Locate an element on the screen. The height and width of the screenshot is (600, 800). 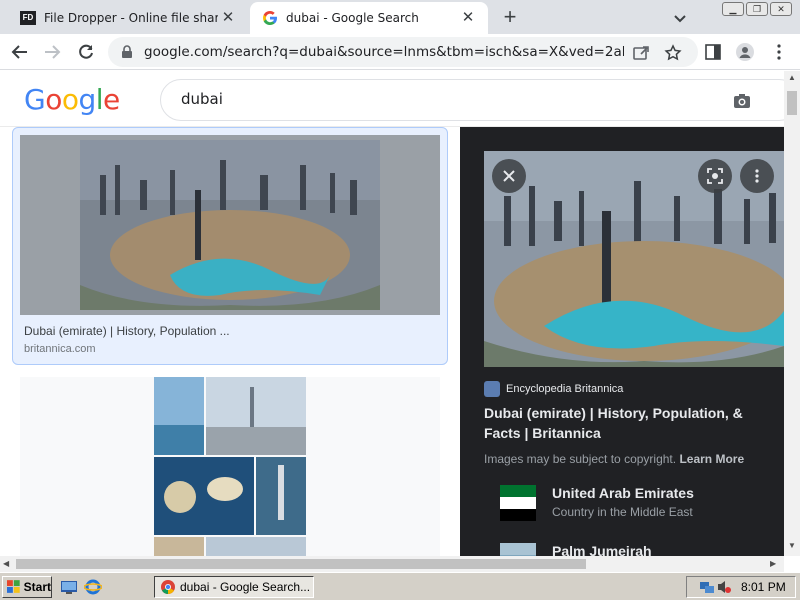
network-icon is located at coordinates (707, 587).